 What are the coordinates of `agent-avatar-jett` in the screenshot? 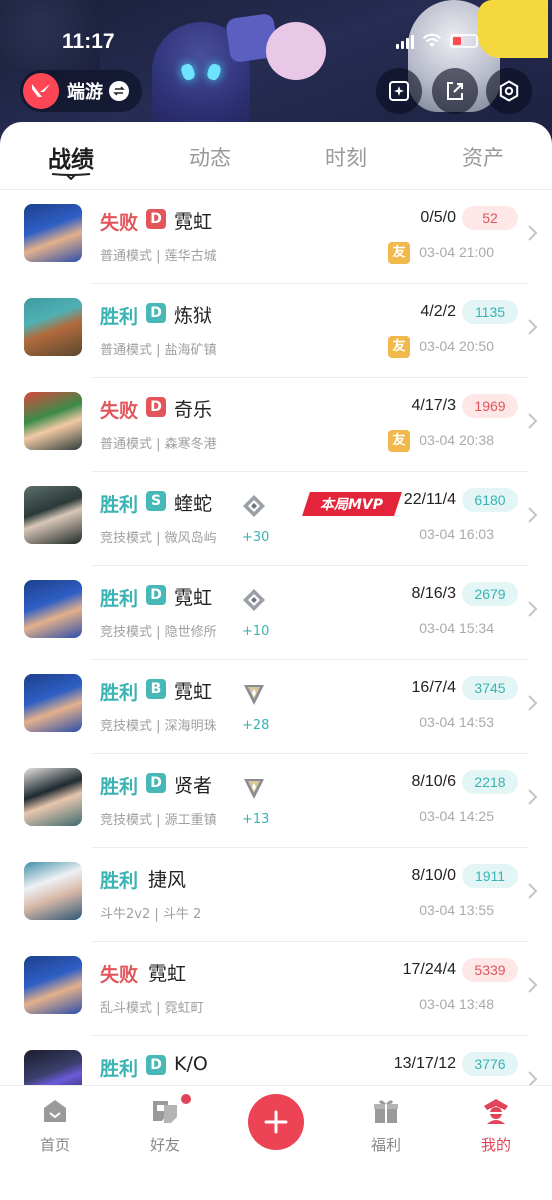 It's located at (53, 891).